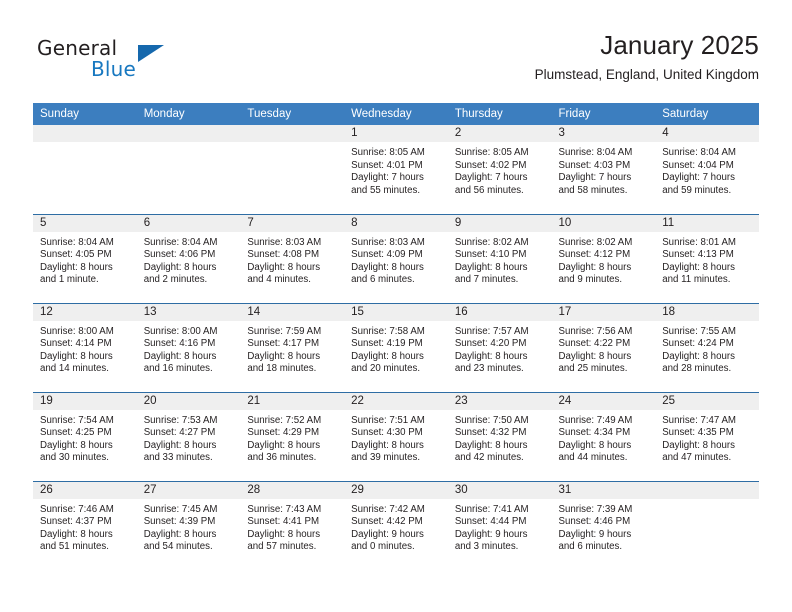  I want to click on sunset-text: Sunset: 4:10 PM, so click(490, 255).